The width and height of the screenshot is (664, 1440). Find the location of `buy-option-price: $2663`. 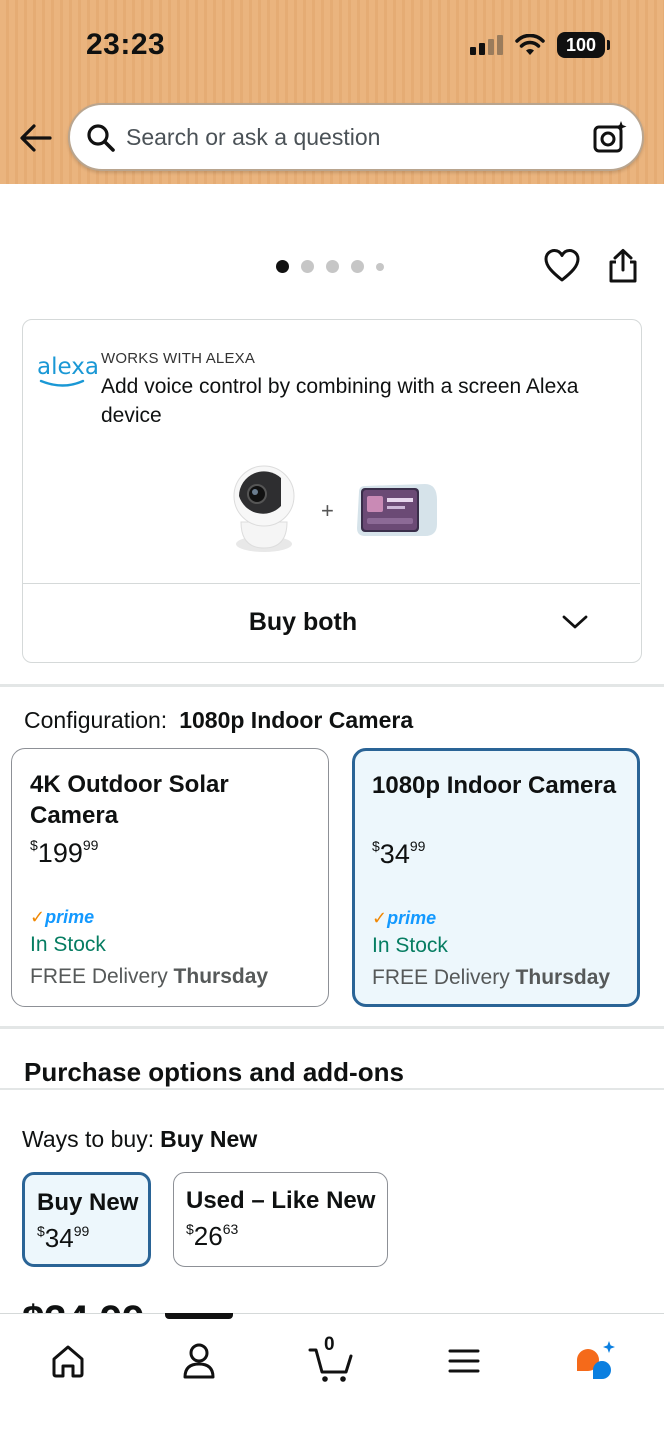

buy-option-price: $2663 is located at coordinates (212, 1236).